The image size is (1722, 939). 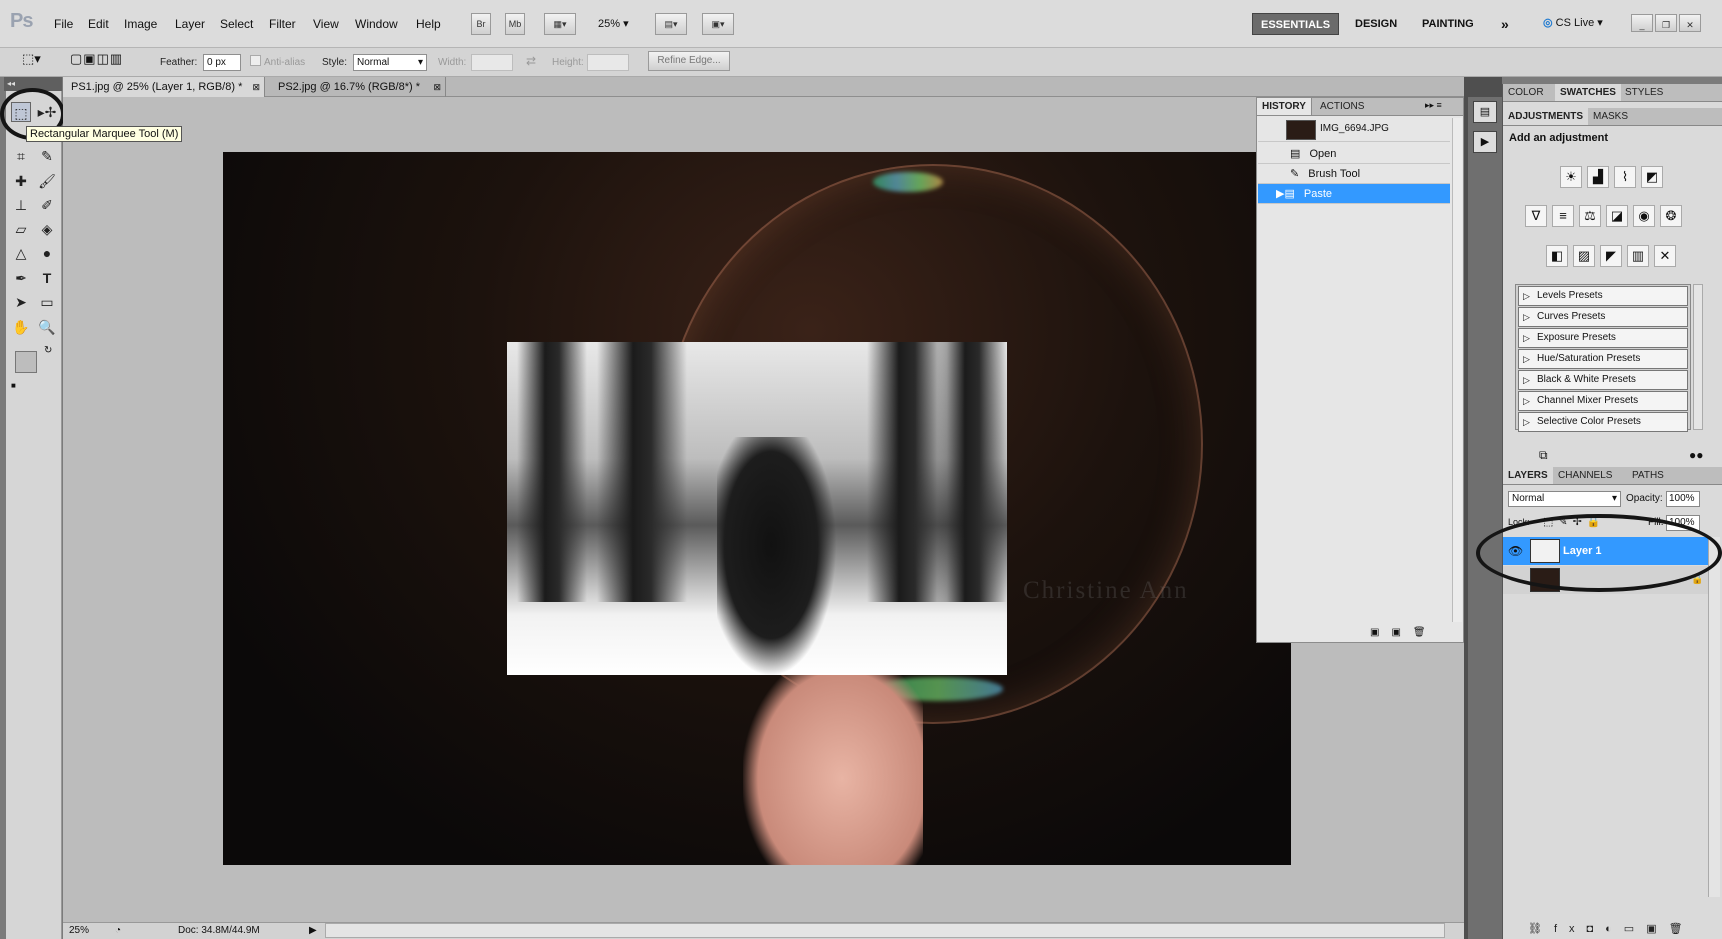 I want to click on hue-saturation-icon: ≡, so click(x=1563, y=216).